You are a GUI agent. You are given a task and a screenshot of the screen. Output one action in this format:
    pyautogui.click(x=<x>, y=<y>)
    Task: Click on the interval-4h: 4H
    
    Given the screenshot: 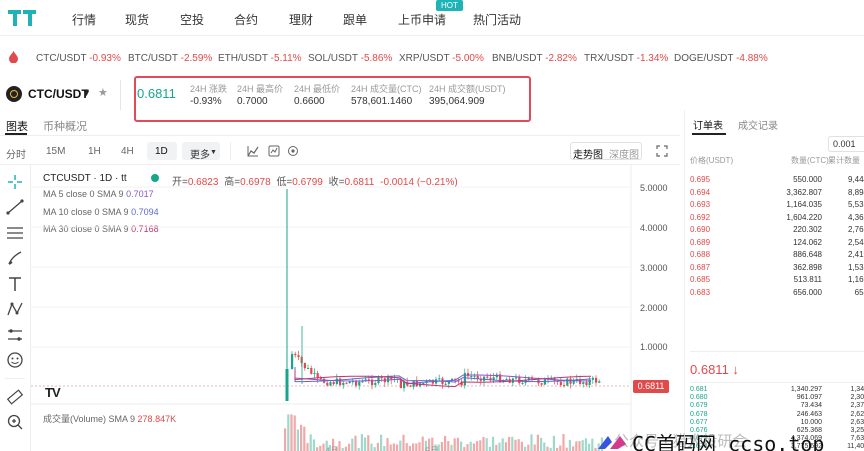 What is the action you would take?
    pyautogui.click(x=127, y=151)
    